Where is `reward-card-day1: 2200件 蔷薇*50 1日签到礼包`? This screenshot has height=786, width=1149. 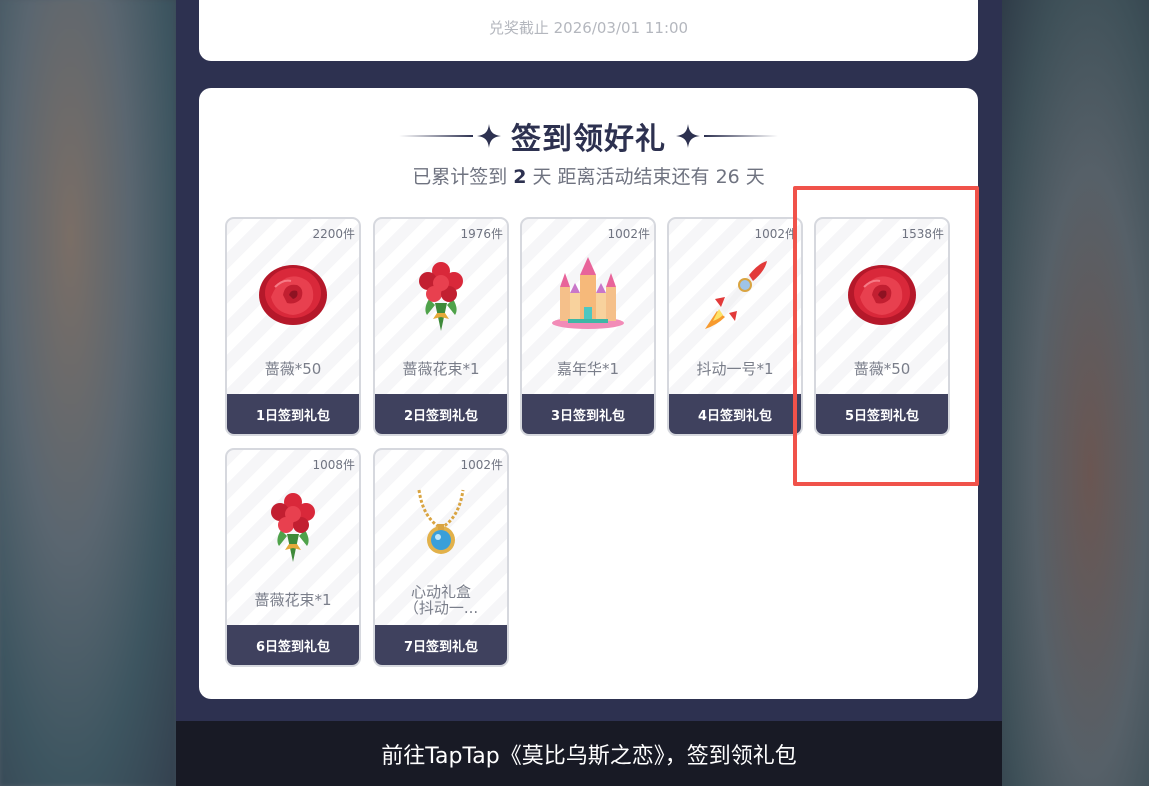 reward-card-day1: 2200件 蔷薇*50 1日签到礼包 is located at coordinates (293, 326).